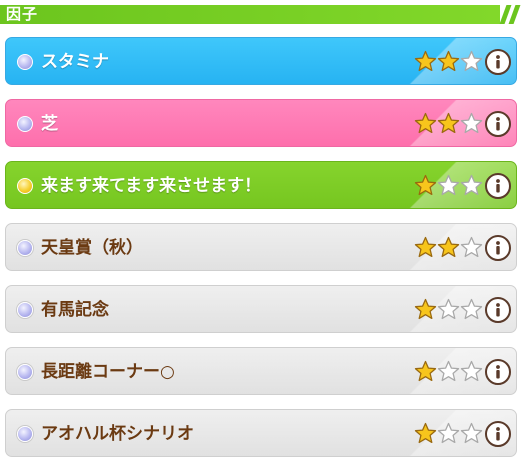  I want to click on factor-card: 有馬記念, so click(261, 309).